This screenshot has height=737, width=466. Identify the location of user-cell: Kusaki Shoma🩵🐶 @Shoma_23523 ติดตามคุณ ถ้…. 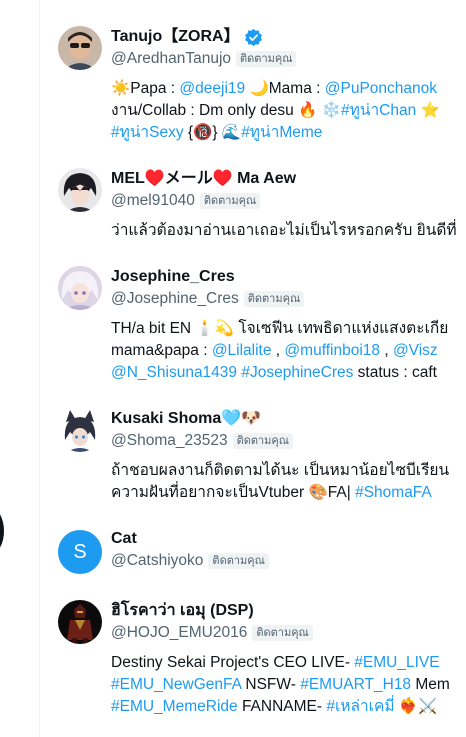
(253, 458).